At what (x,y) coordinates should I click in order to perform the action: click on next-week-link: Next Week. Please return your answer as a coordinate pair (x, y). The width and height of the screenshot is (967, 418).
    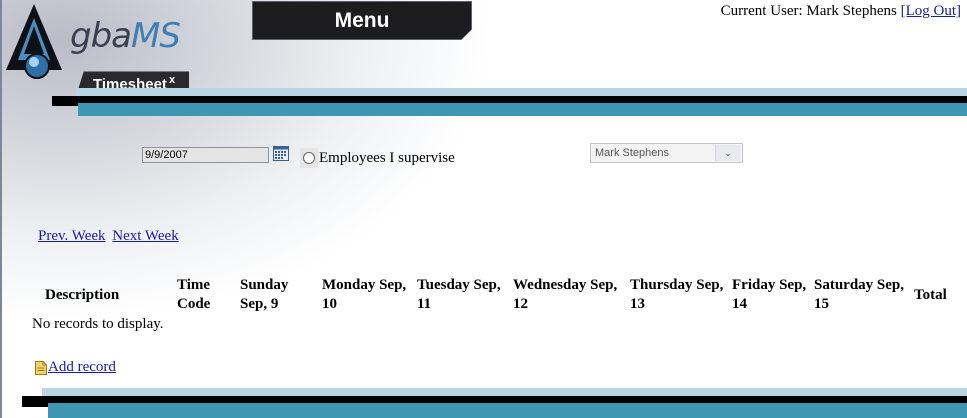
    Looking at the image, I should click on (145, 236).